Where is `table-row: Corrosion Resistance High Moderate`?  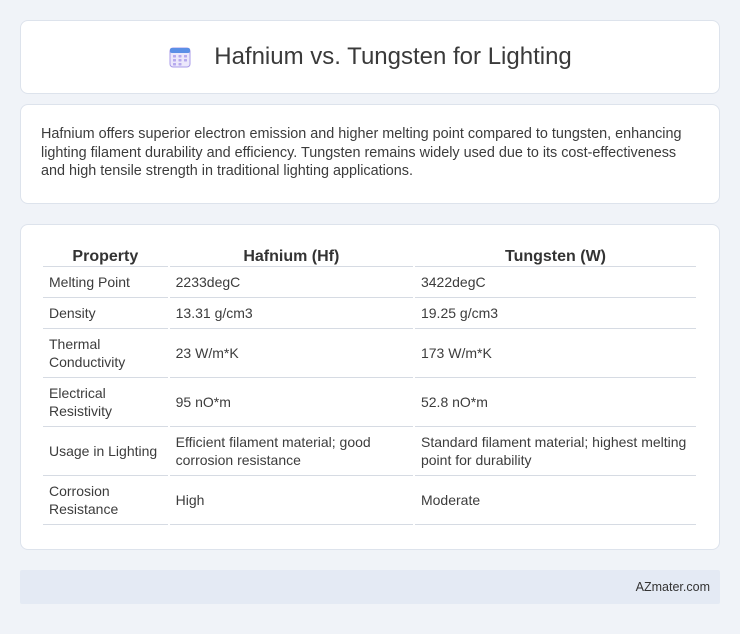
table-row: Corrosion Resistance High Moderate is located at coordinates (369, 500).